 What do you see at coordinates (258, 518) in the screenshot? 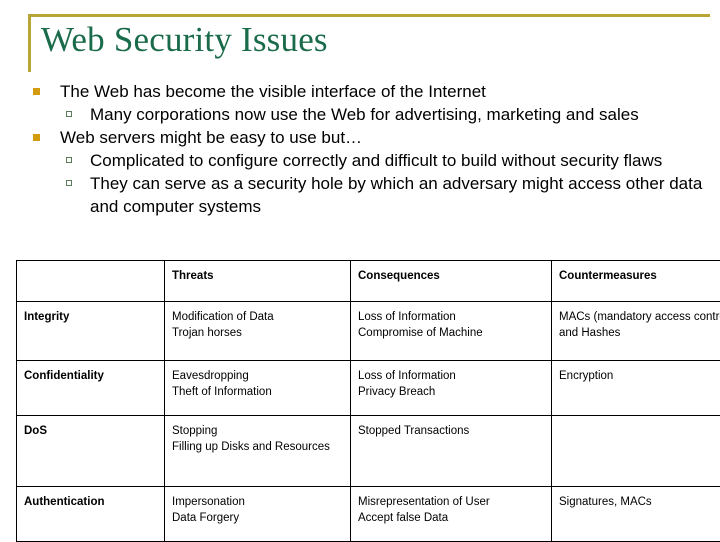
I see `cell-line: Data Forgery` at bounding box center [258, 518].